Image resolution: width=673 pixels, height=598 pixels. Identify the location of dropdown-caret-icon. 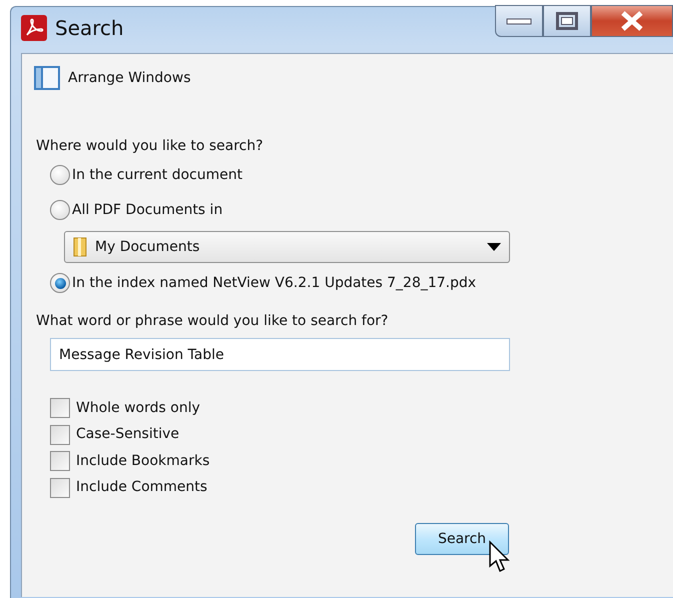
(494, 247).